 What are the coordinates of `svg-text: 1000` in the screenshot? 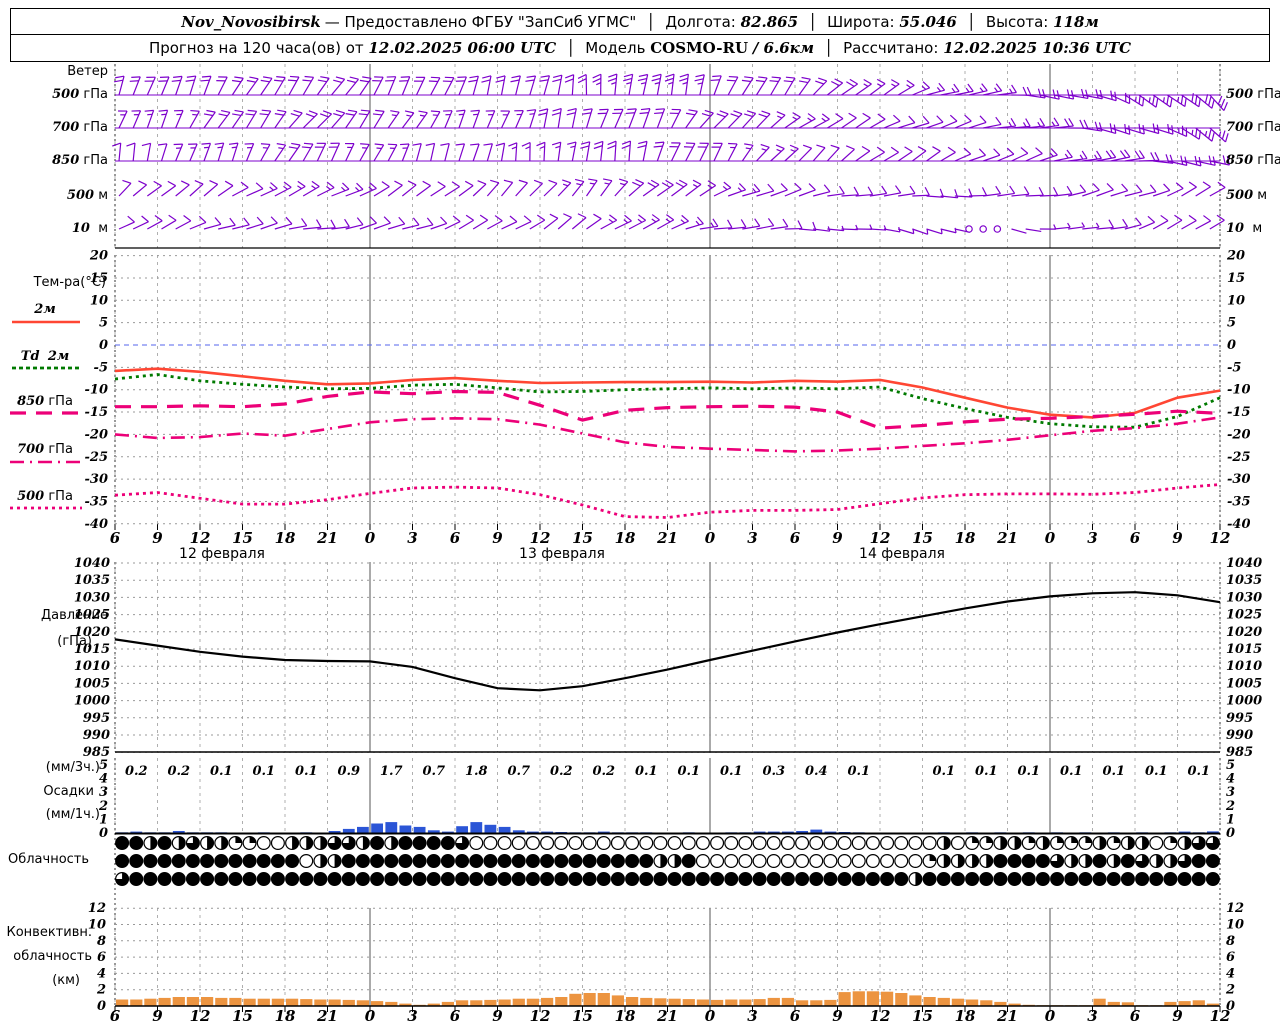 It's located at (1244, 701).